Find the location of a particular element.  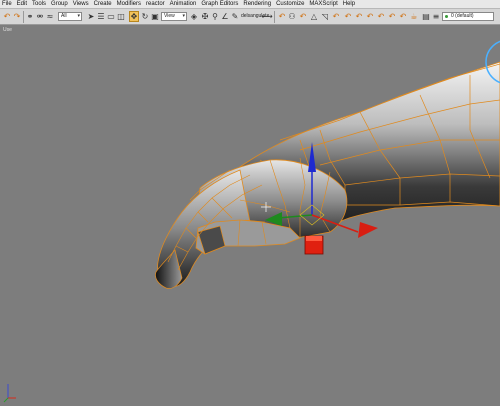

mirror-icon: ⟷ is located at coordinates (266, 16).